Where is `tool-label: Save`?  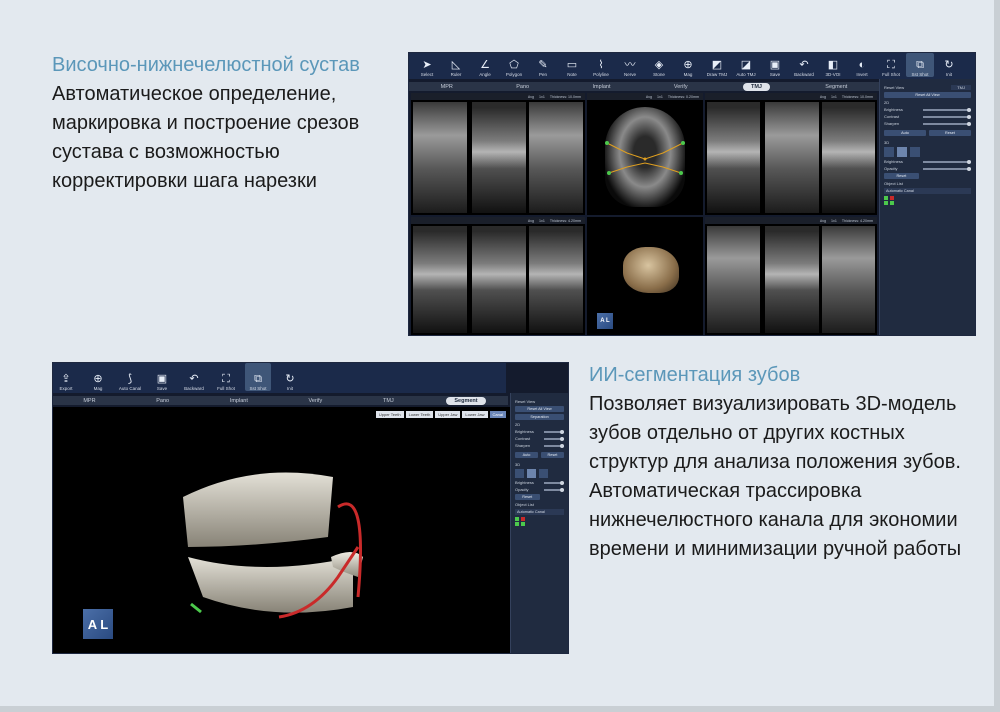
tool-label: Save is located at coordinates (162, 388).